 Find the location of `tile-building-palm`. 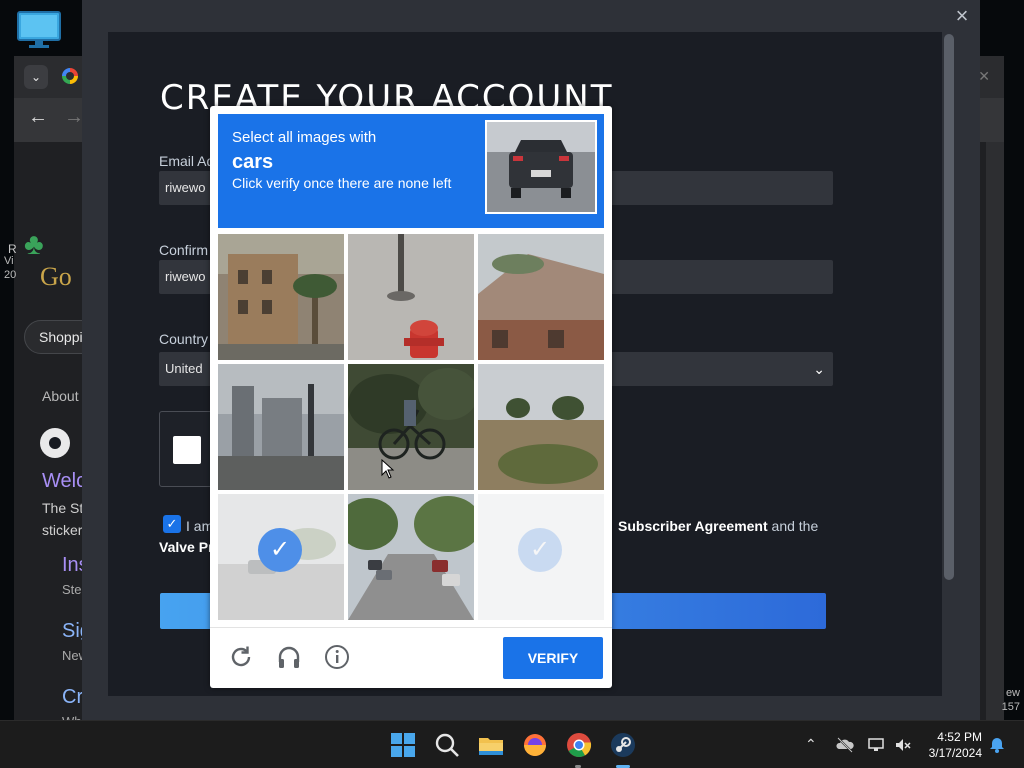

tile-building-palm is located at coordinates (281, 297).